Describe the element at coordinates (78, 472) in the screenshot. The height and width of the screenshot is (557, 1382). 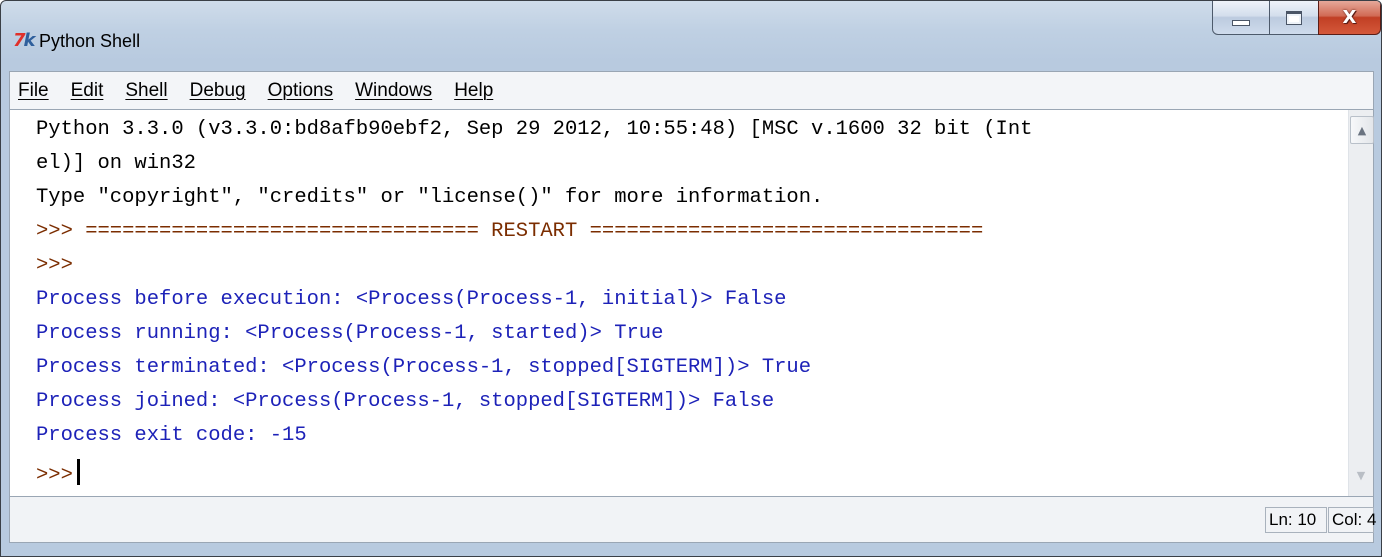
I see `text-cursor` at that location.